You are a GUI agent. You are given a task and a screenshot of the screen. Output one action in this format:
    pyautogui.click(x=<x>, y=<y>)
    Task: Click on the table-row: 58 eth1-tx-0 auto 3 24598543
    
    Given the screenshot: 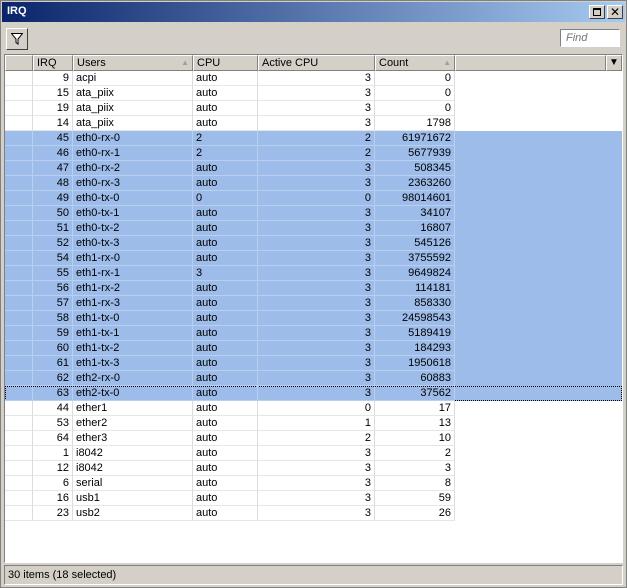 What is the action you would take?
    pyautogui.click(x=313, y=318)
    